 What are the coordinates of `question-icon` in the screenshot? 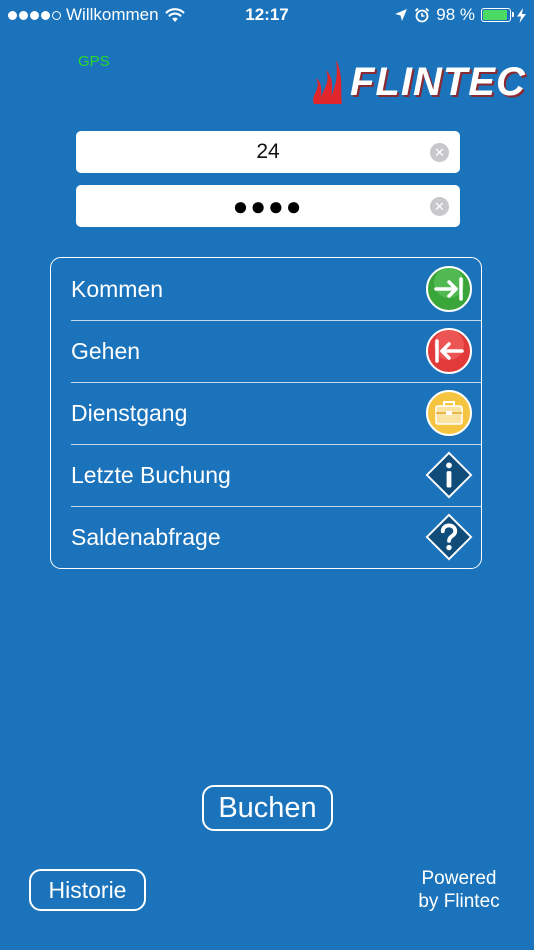 It's located at (449, 537).